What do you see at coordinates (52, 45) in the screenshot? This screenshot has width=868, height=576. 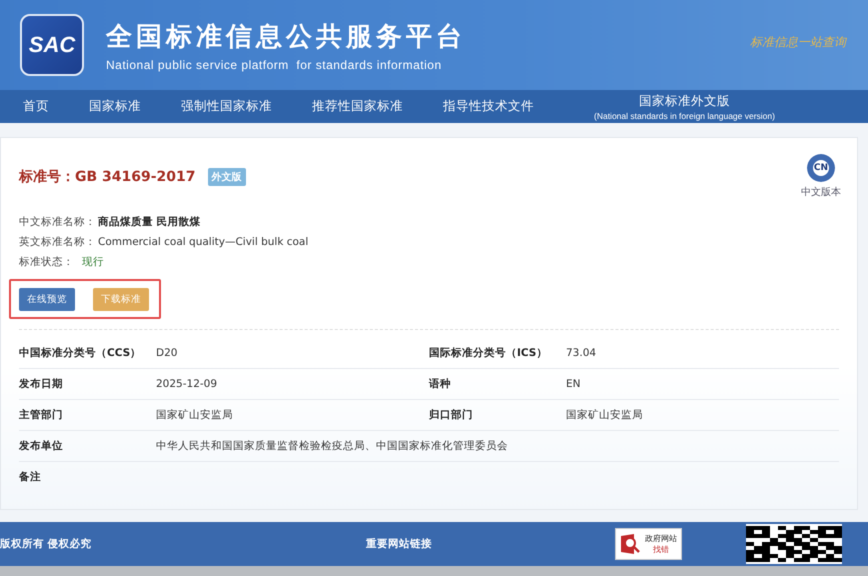 I see `sac-logo: SAC` at bounding box center [52, 45].